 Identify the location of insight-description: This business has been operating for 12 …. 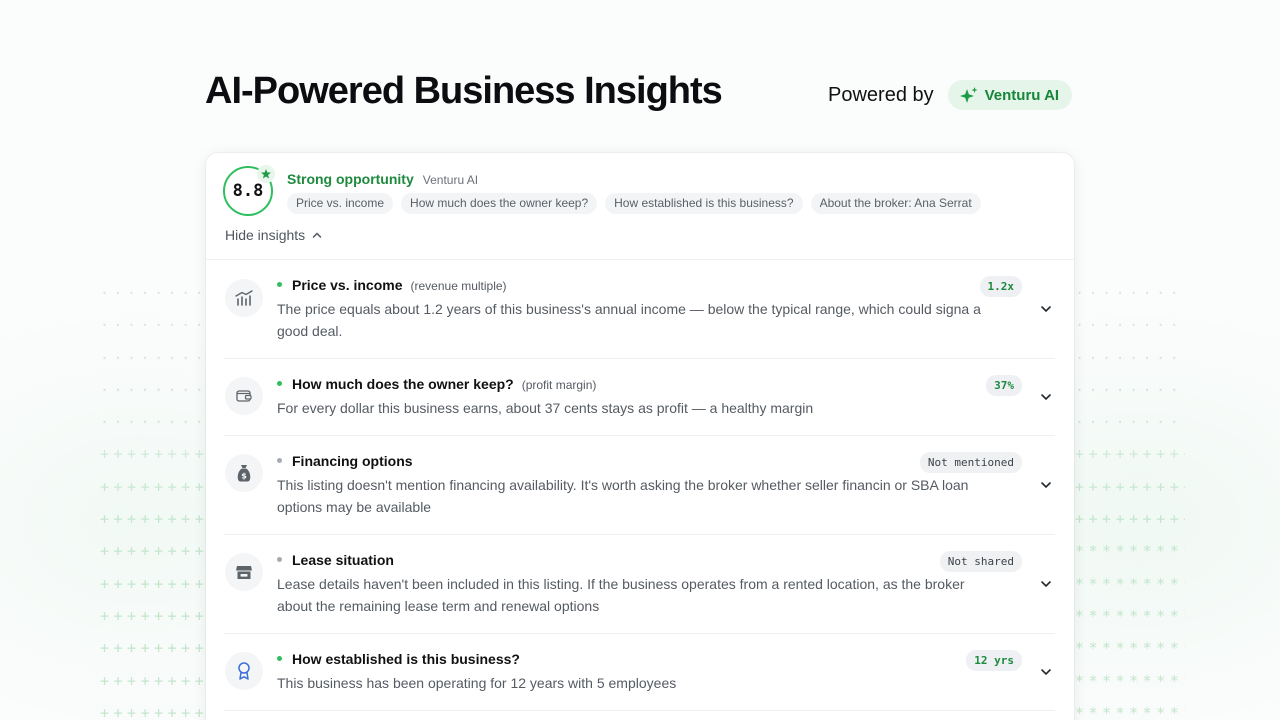
(477, 683).